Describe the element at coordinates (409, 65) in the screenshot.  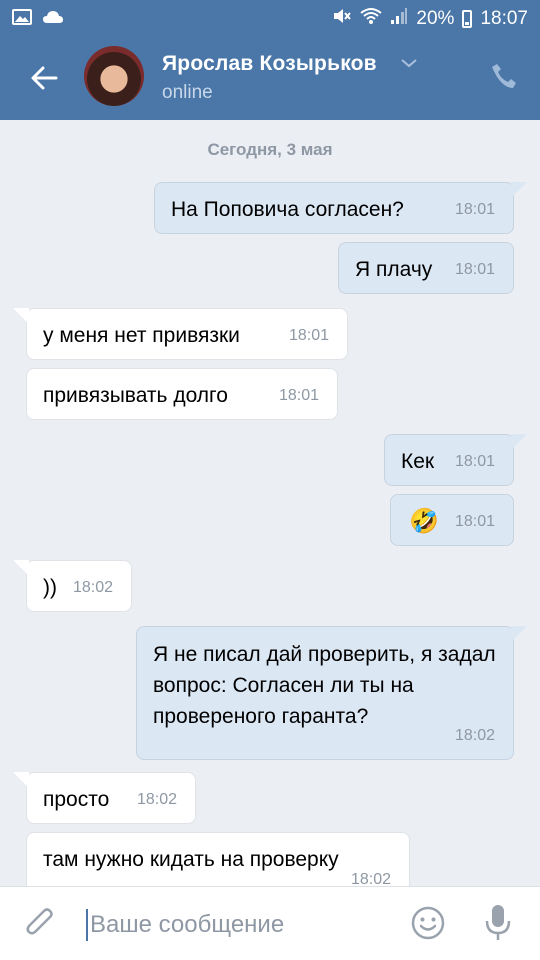
I see `chevron-down-icon` at that location.